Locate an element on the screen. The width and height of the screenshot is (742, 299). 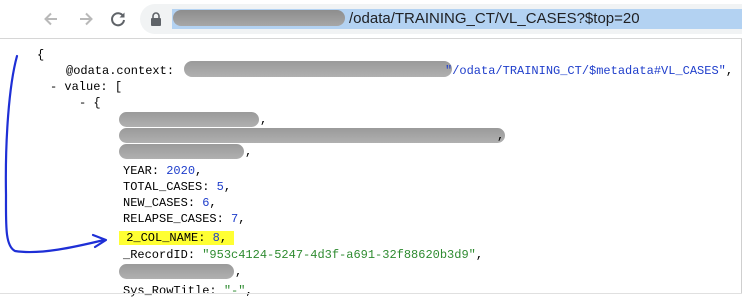
field-2-col-name-key: 2_COL_NAME is located at coordinates (162, 238).